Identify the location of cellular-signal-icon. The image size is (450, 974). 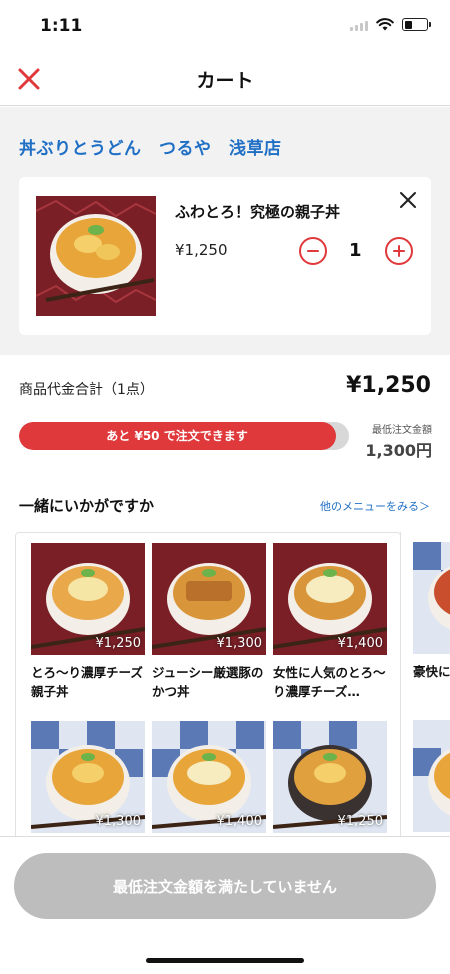
(359, 25).